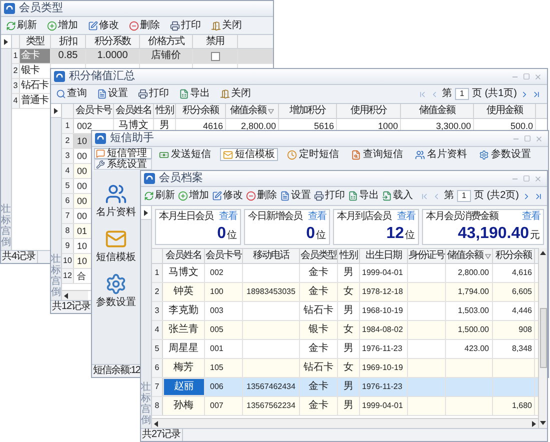 The width and height of the screenshot is (550, 442). I want to click on row-number: 2, so click(157, 292).